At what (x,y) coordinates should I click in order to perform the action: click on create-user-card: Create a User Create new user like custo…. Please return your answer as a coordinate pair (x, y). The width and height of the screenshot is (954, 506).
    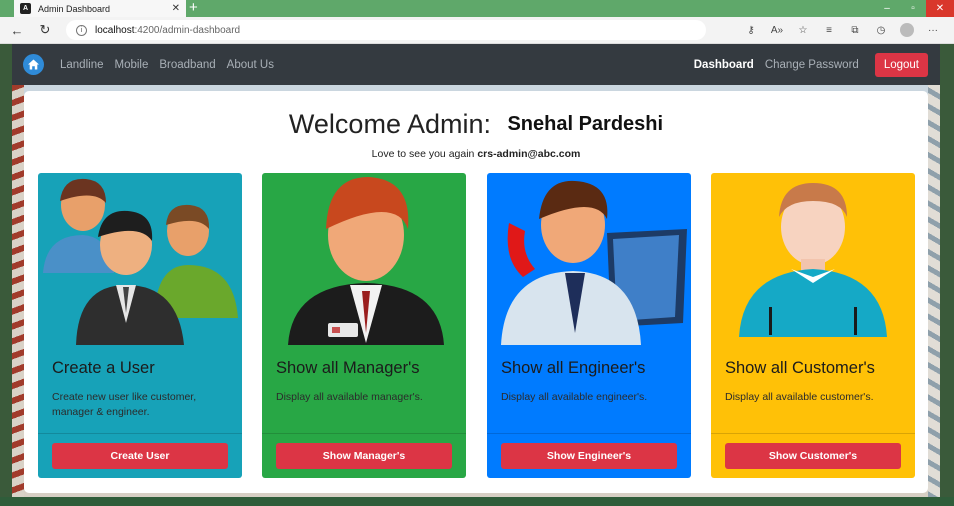
    Looking at the image, I should click on (140, 325).